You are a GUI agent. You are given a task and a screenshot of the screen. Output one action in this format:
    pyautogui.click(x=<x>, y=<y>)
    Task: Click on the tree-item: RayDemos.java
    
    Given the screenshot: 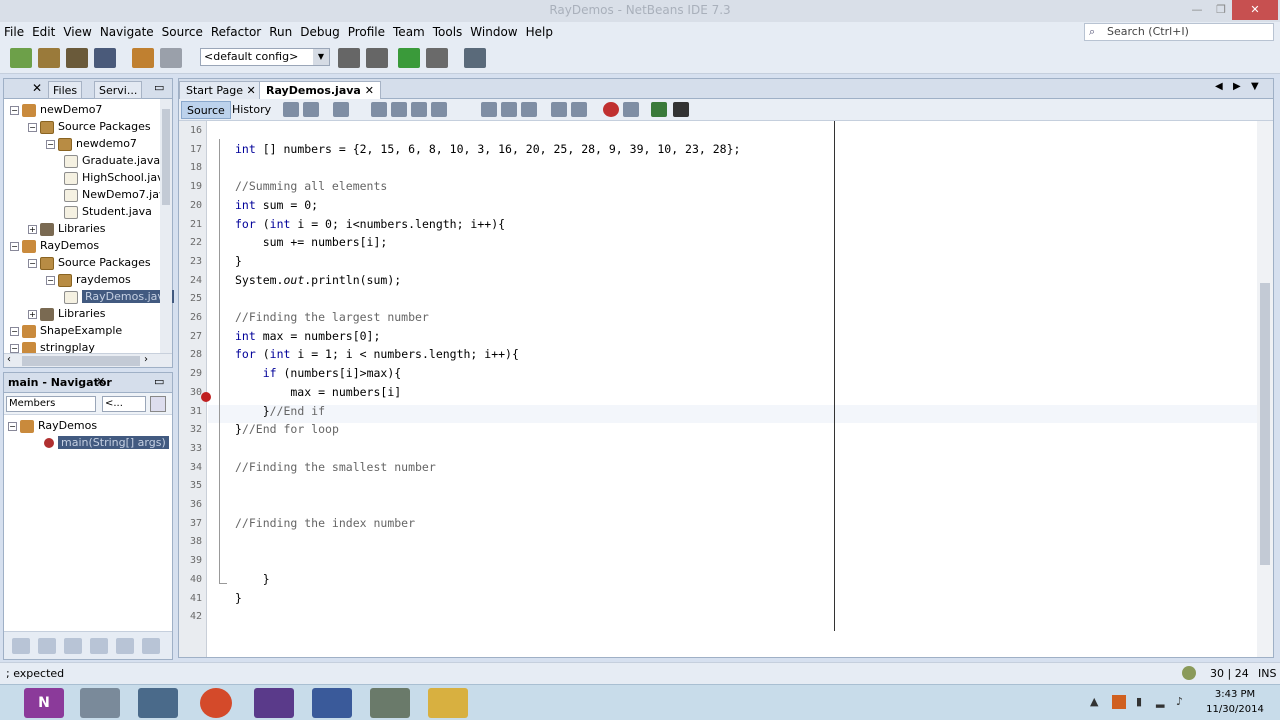 What is the action you would take?
    pyautogui.click(x=119, y=296)
    